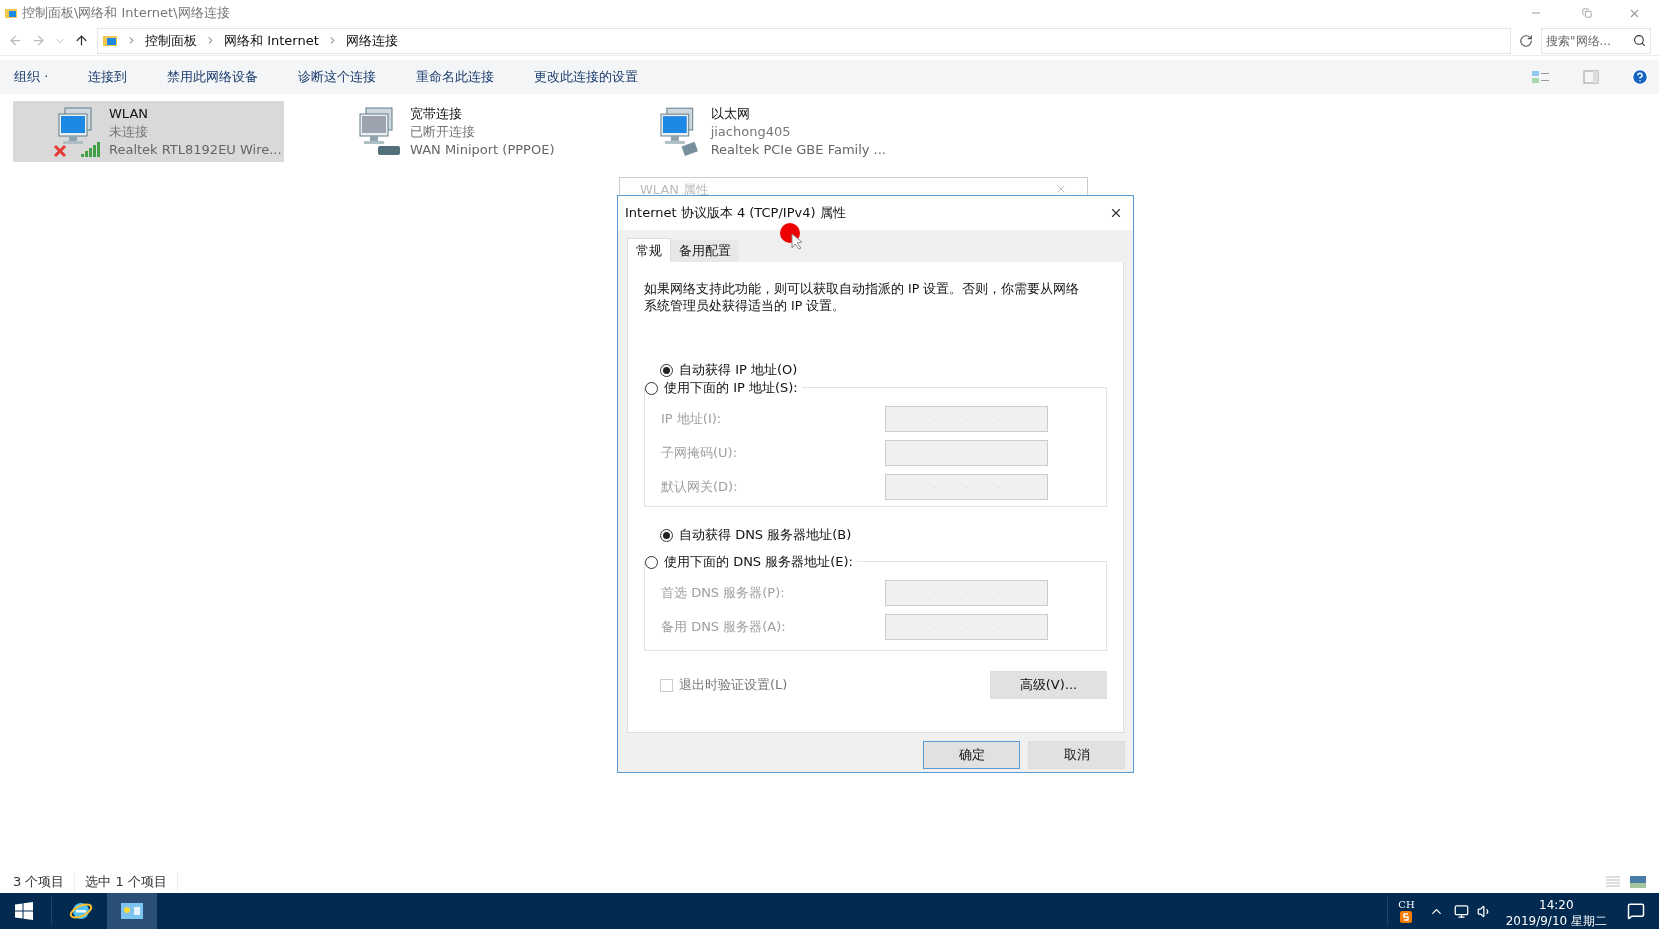 The image size is (1659, 929). What do you see at coordinates (675, 190) in the screenshot?
I see `dialog-title: WLAN 属性` at bounding box center [675, 190].